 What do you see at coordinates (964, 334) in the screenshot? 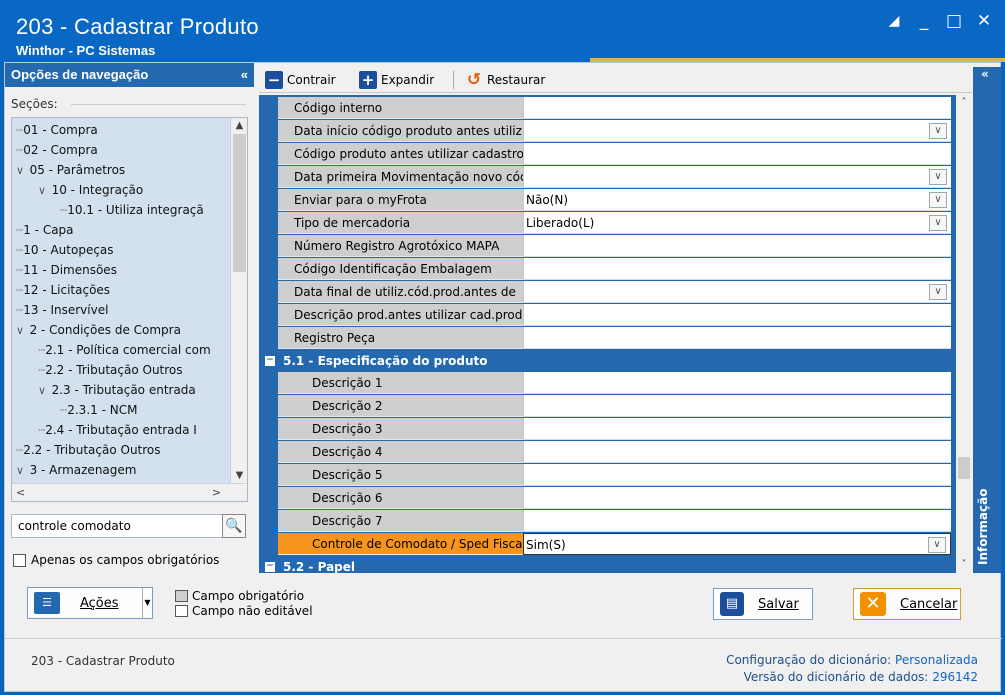
I see `grid-vertical-scrollbar: ˄ ˅` at bounding box center [964, 334].